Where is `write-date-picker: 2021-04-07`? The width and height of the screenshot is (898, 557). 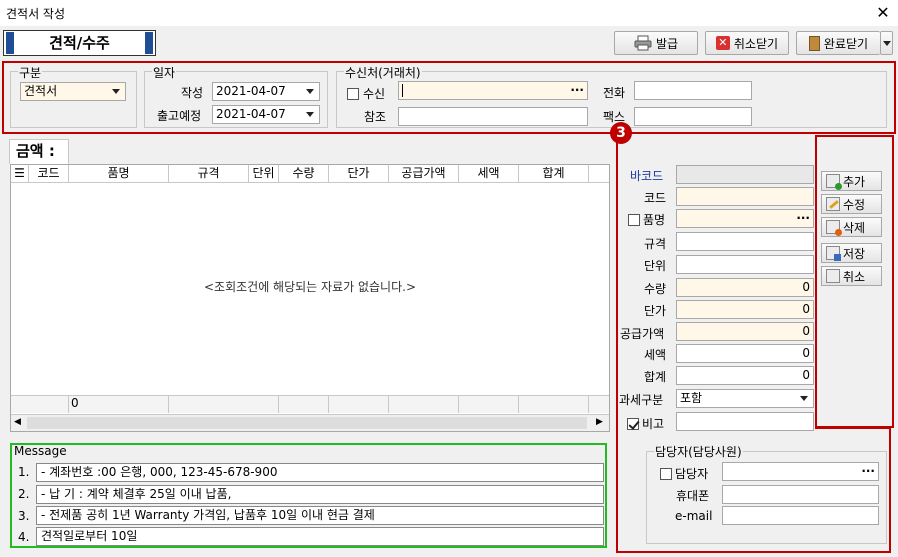 write-date-picker: 2021-04-07 is located at coordinates (266, 91).